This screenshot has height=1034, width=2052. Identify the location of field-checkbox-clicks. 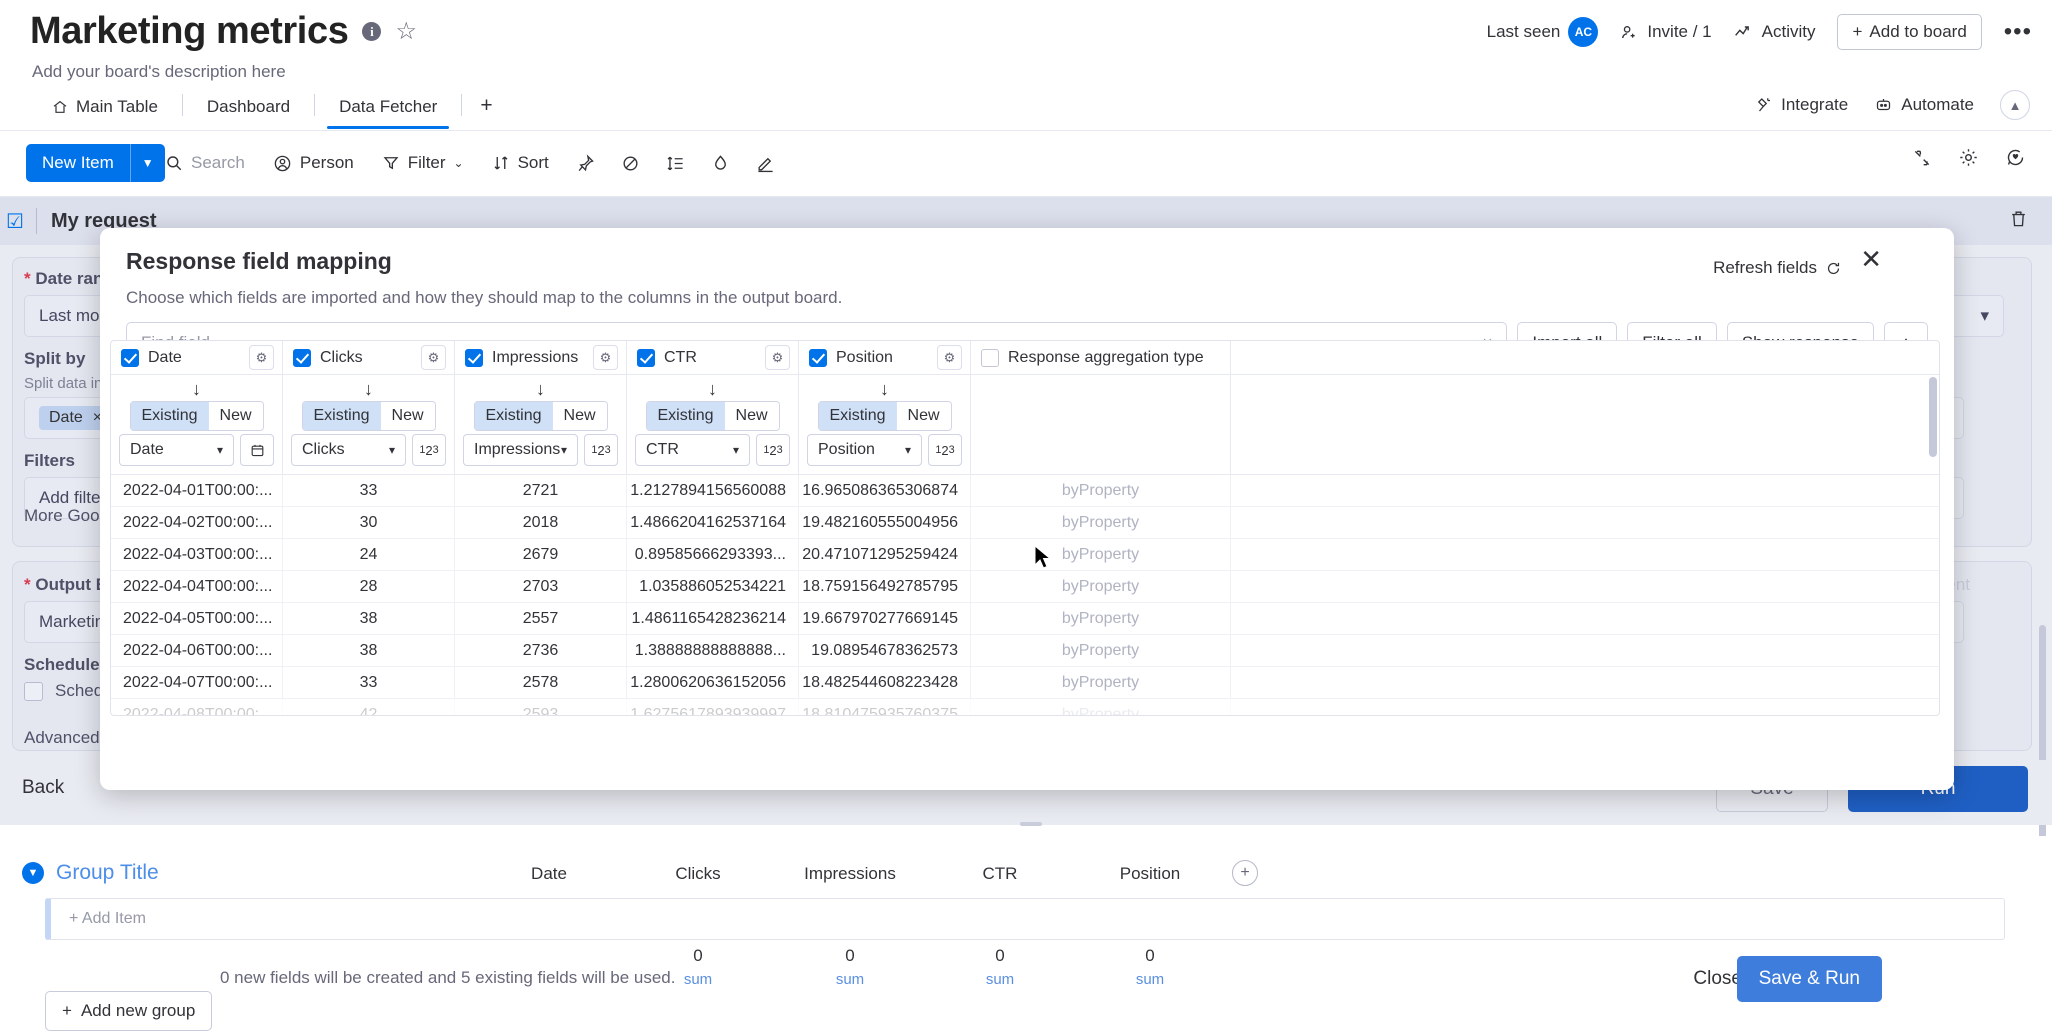
(302, 357).